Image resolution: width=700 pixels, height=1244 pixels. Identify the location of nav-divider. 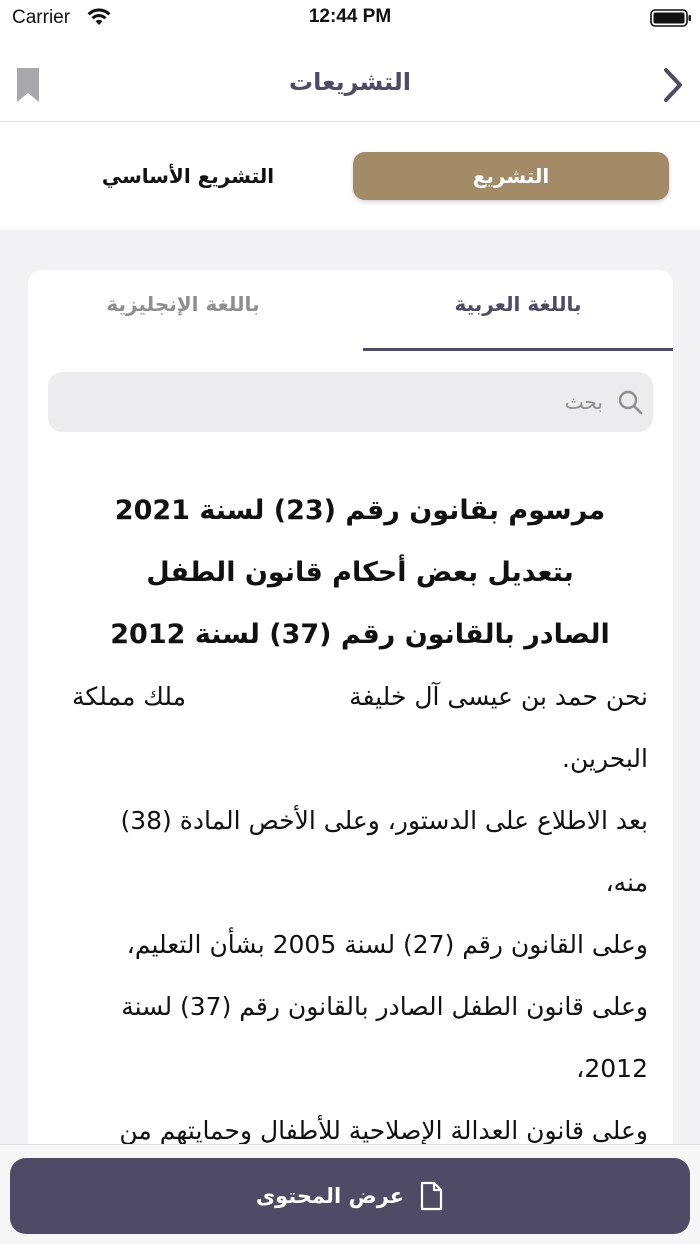
(350, 121).